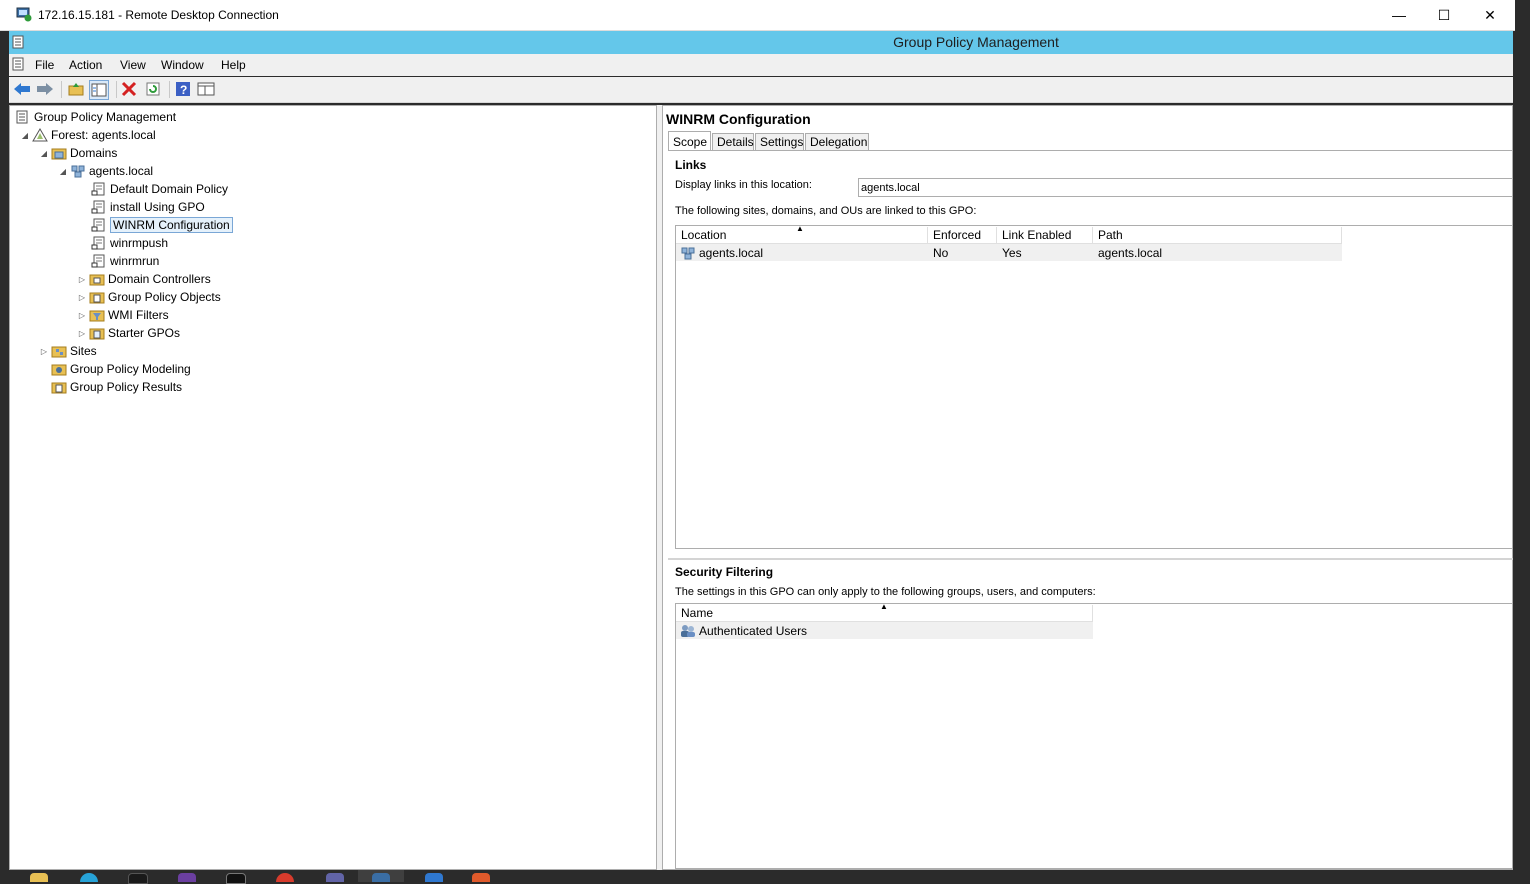 This screenshot has width=1530, height=884. I want to click on tree-item-container: ▷ WMI Filters, so click(123, 315).